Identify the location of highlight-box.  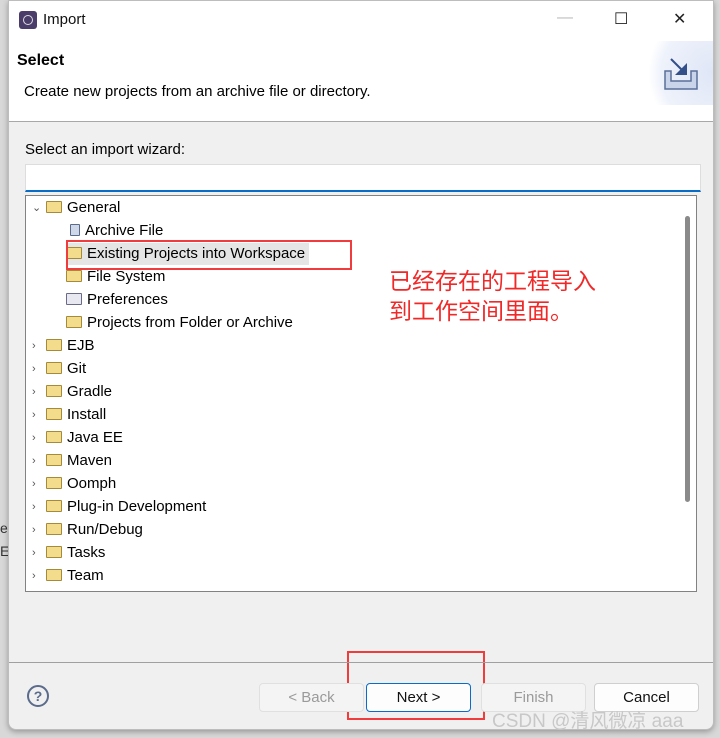
(209, 255).